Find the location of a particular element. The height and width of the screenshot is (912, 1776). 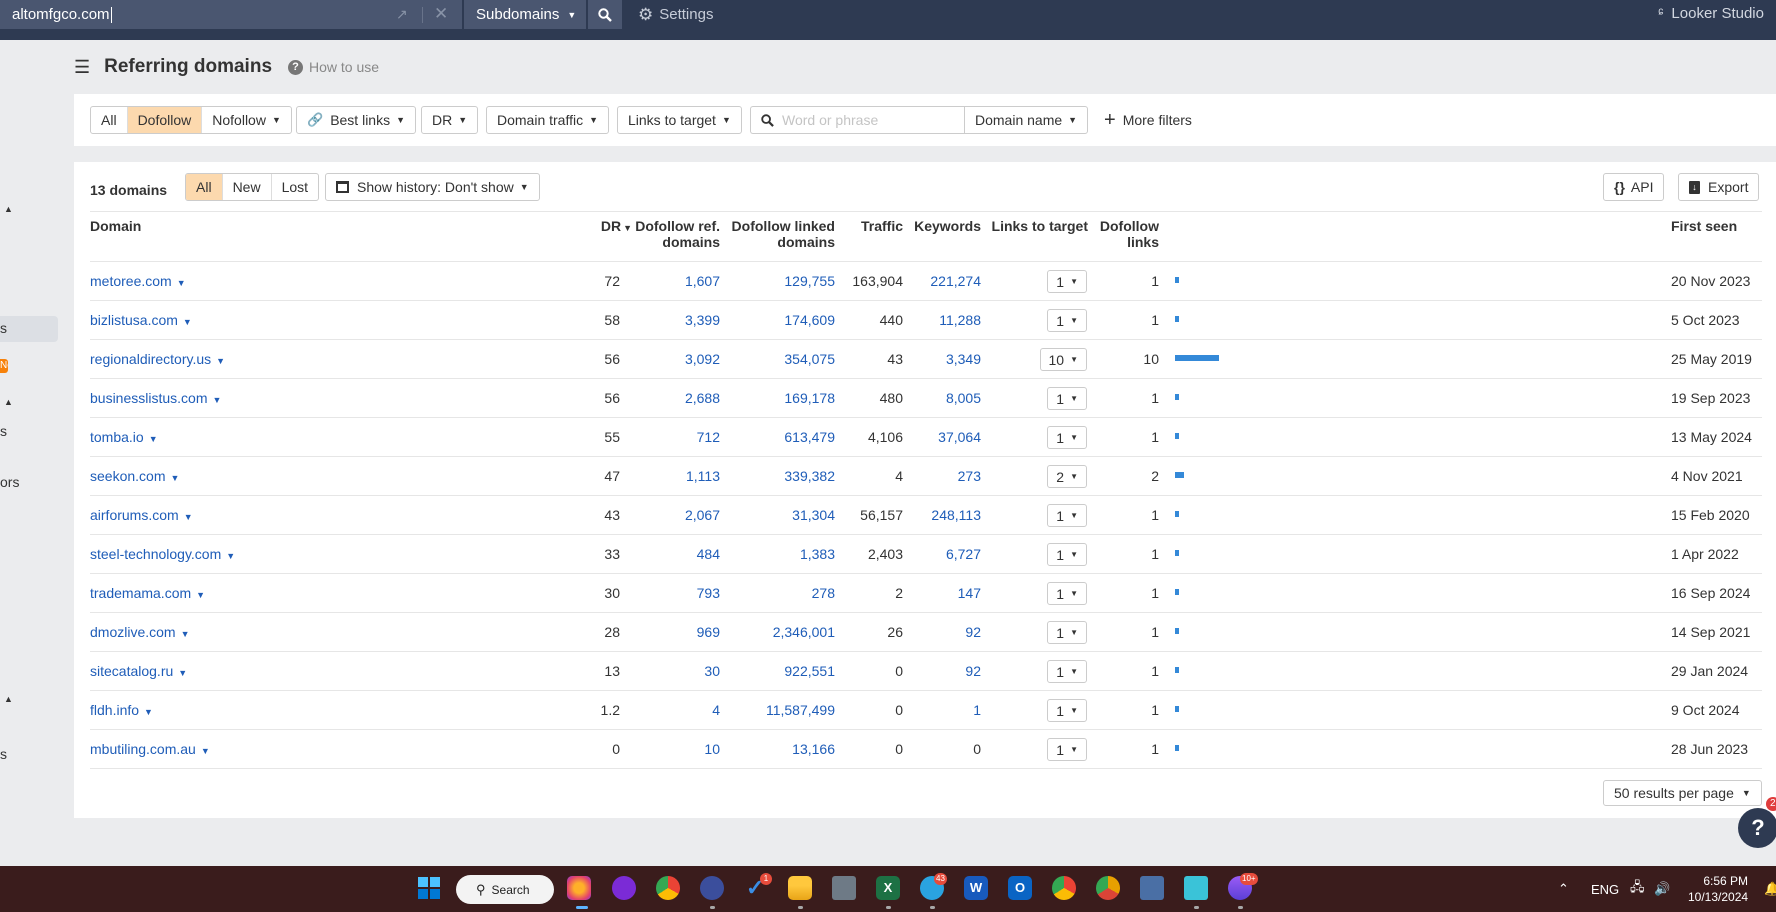

ai-assistant-icon is located at coordinates (624, 888).